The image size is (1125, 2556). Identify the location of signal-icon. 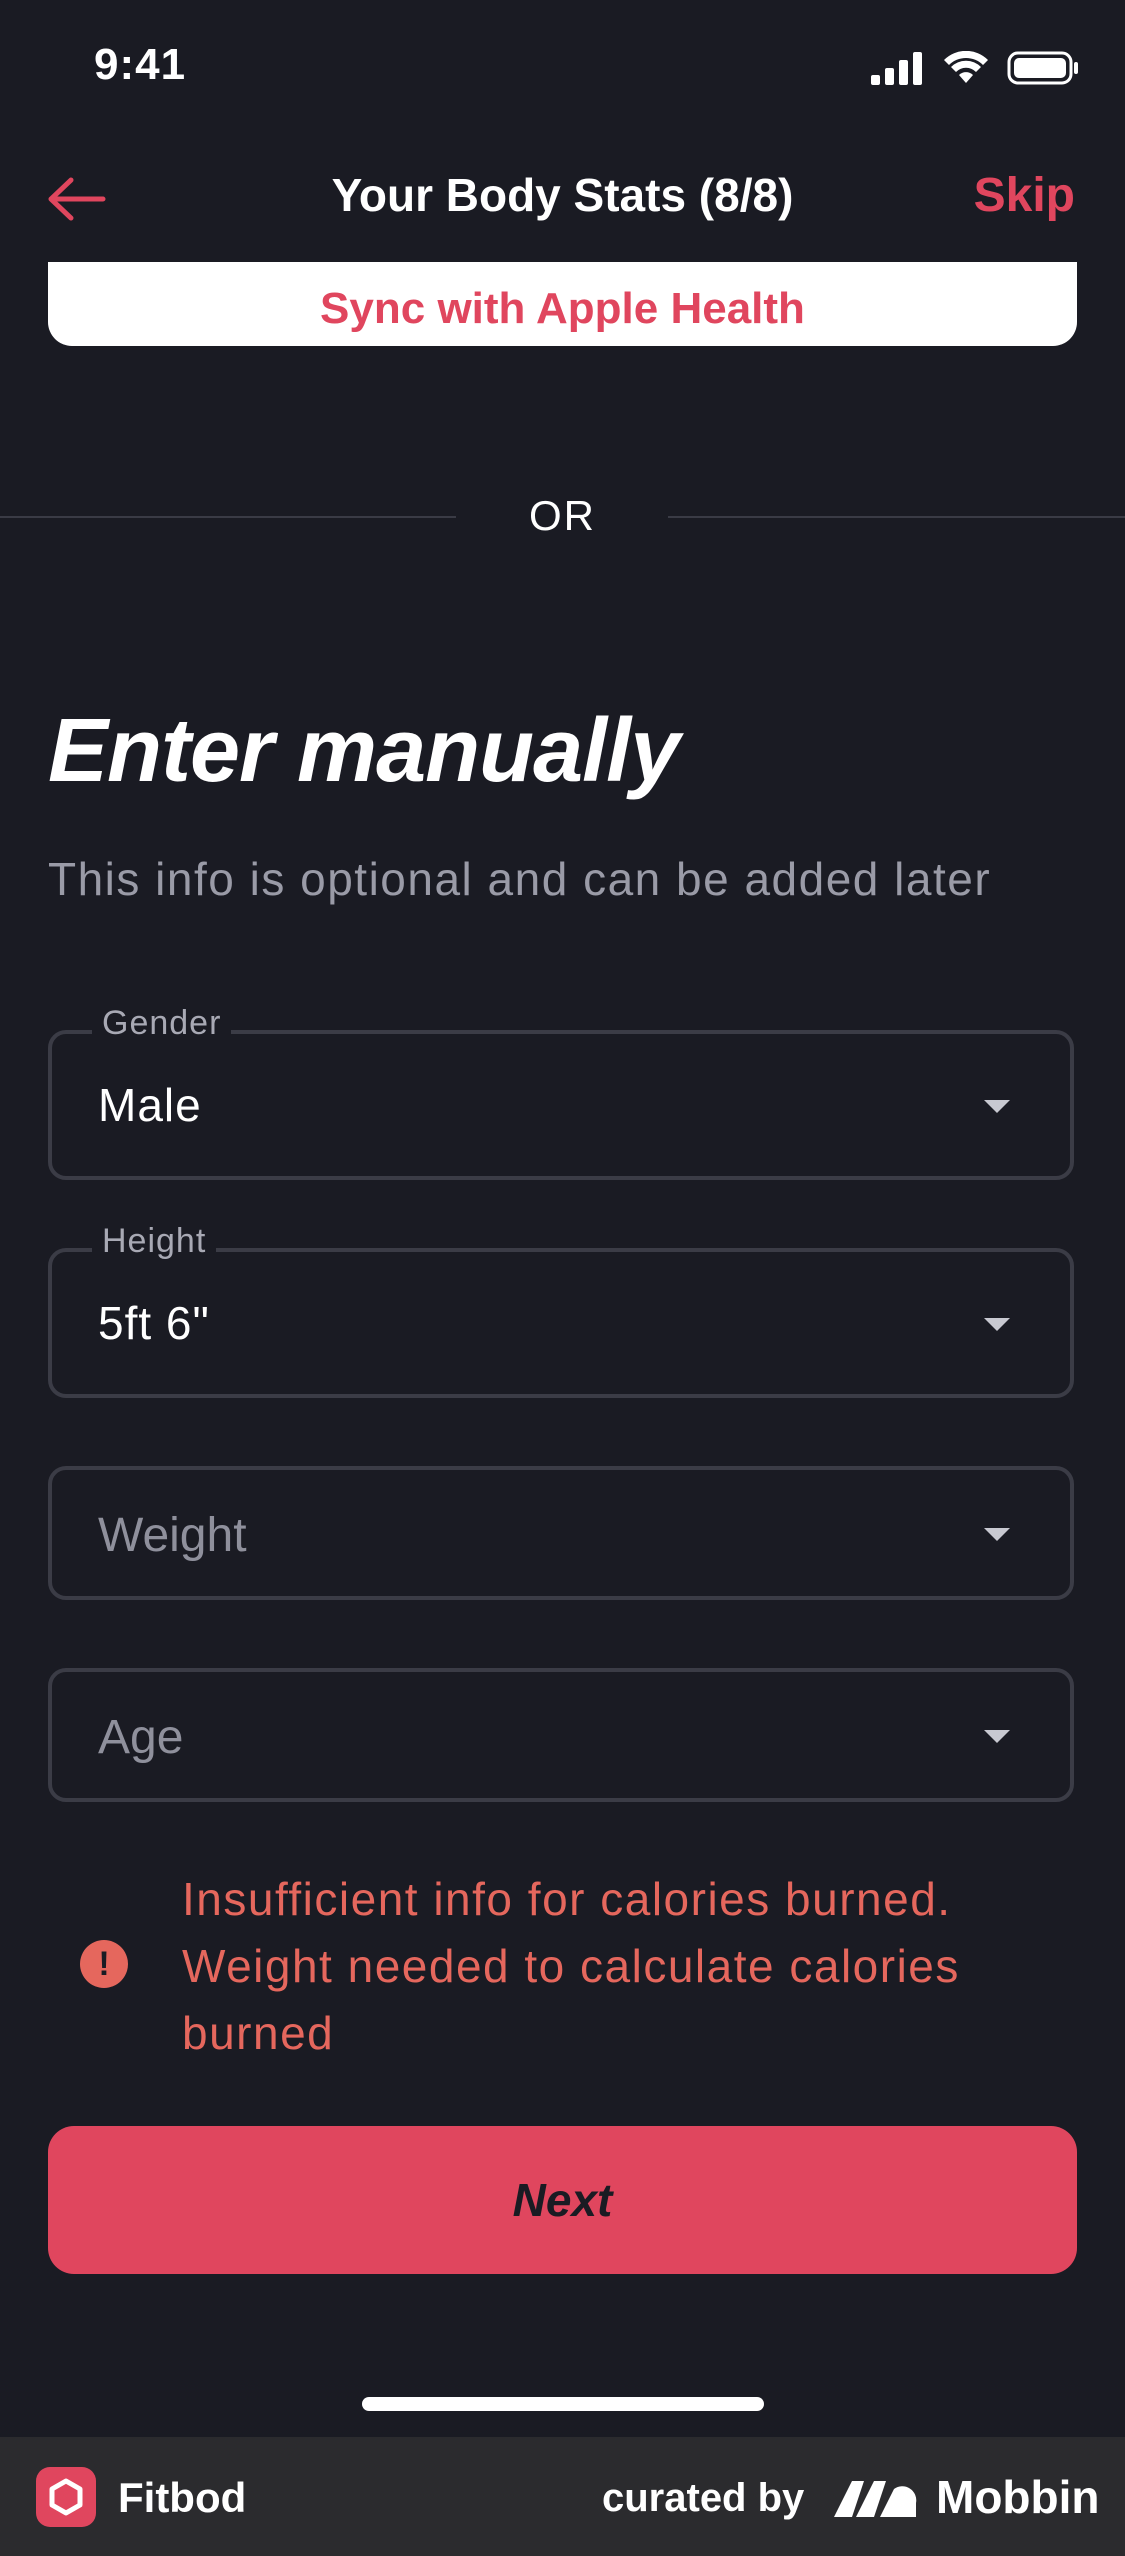
(896, 68).